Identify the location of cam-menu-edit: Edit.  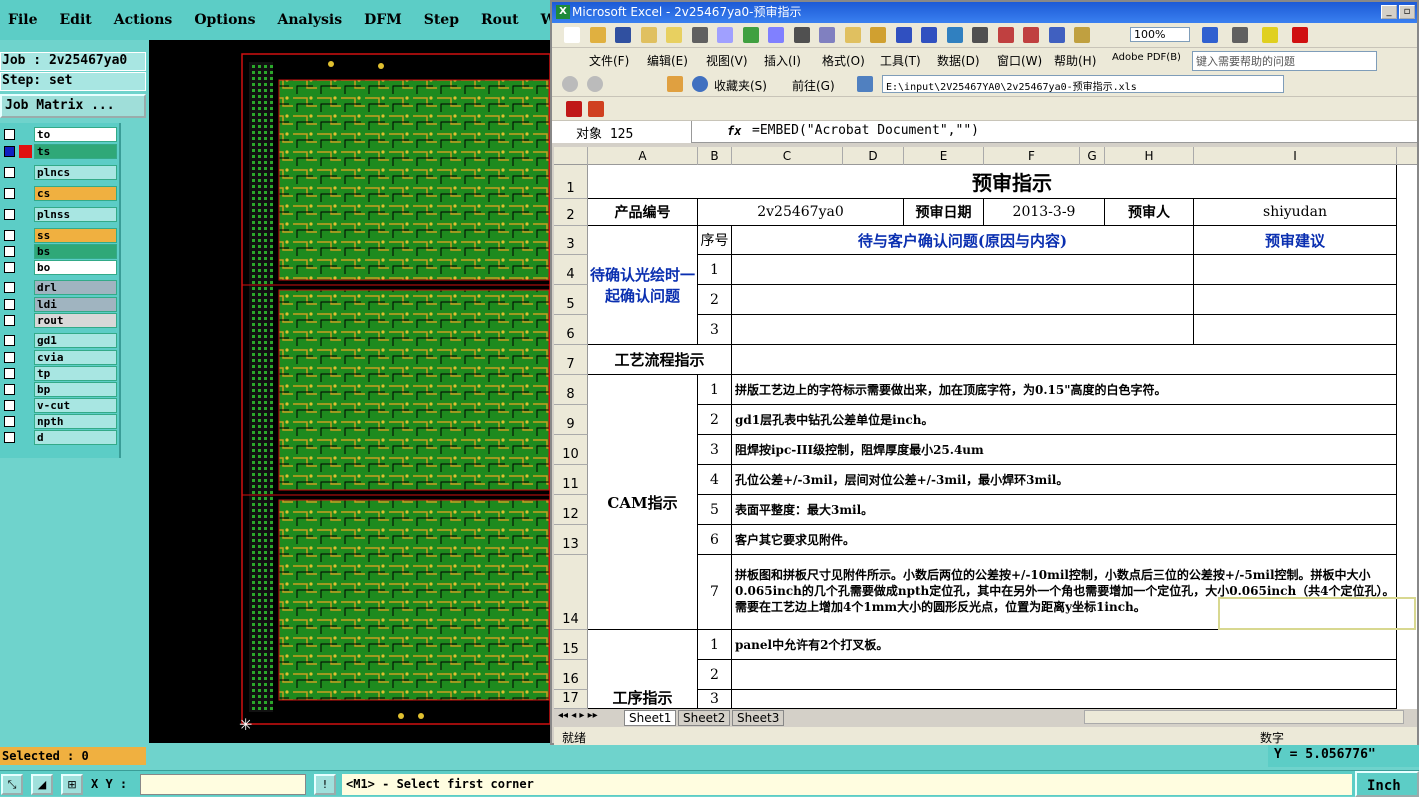
(75, 20).